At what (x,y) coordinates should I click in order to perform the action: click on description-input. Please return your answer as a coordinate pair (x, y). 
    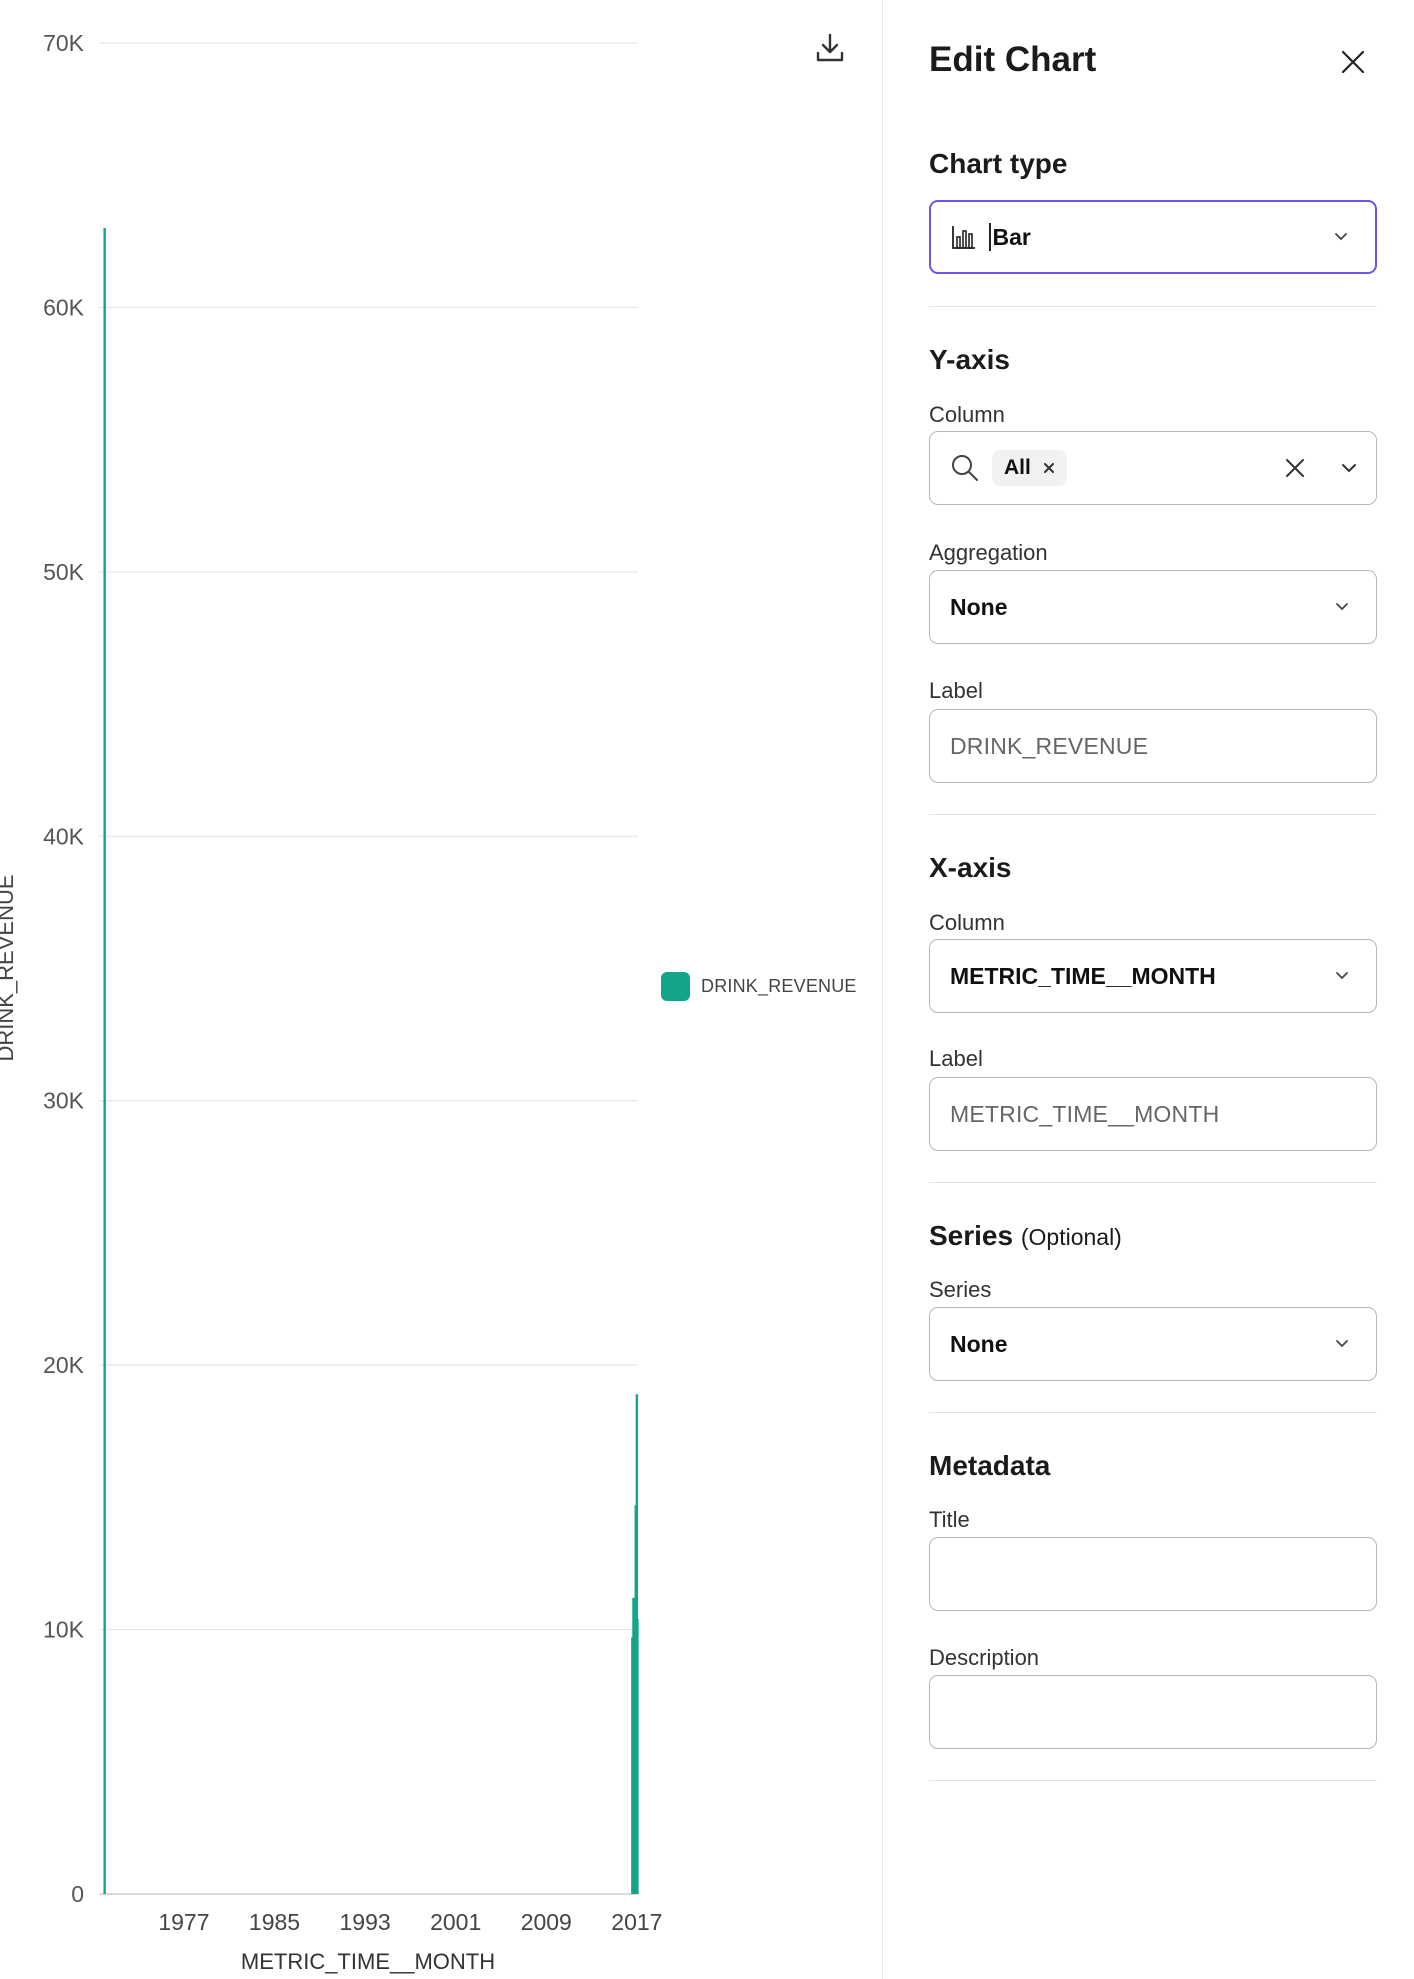
    Looking at the image, I should click on (1153, 1712).